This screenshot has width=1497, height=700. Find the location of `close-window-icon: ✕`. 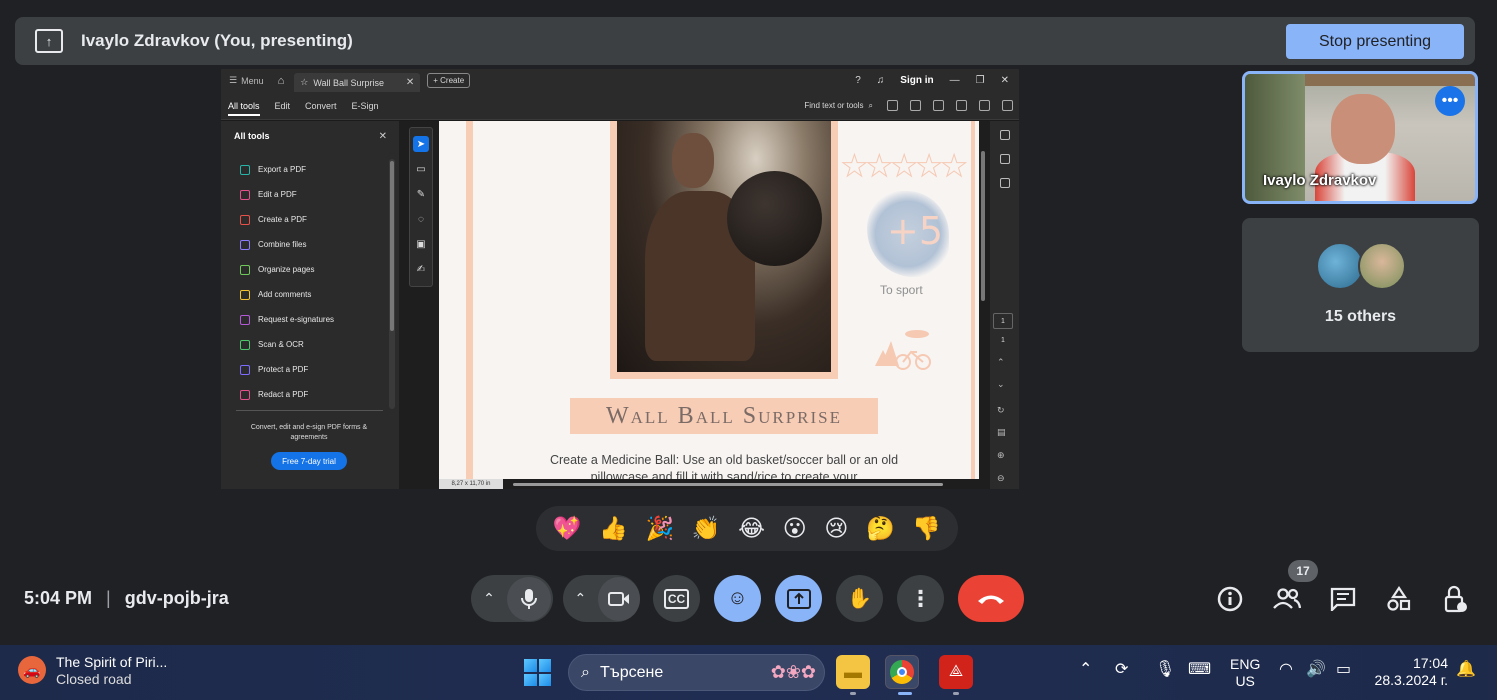

close-window-icon: ✕ is located at coordinates (1005, 80).